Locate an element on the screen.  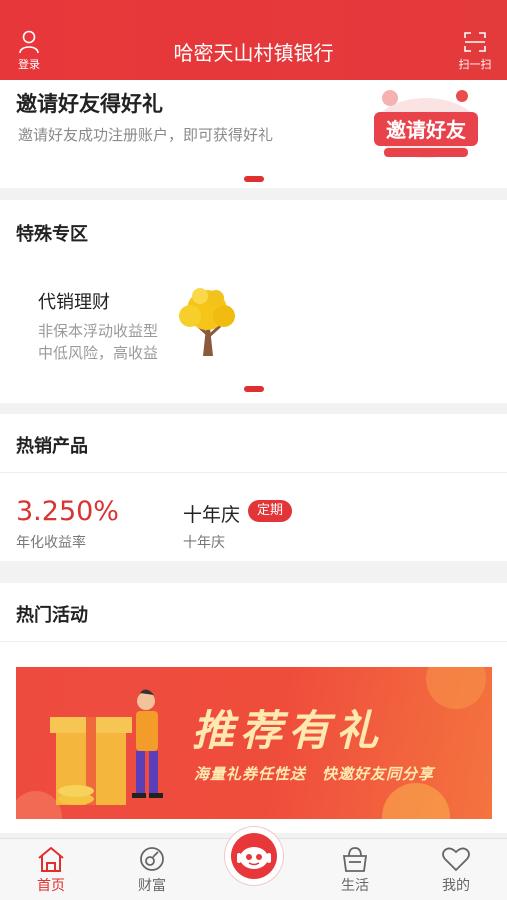
hot-products-title: 热销产品 is located at coordinates (52, 446).